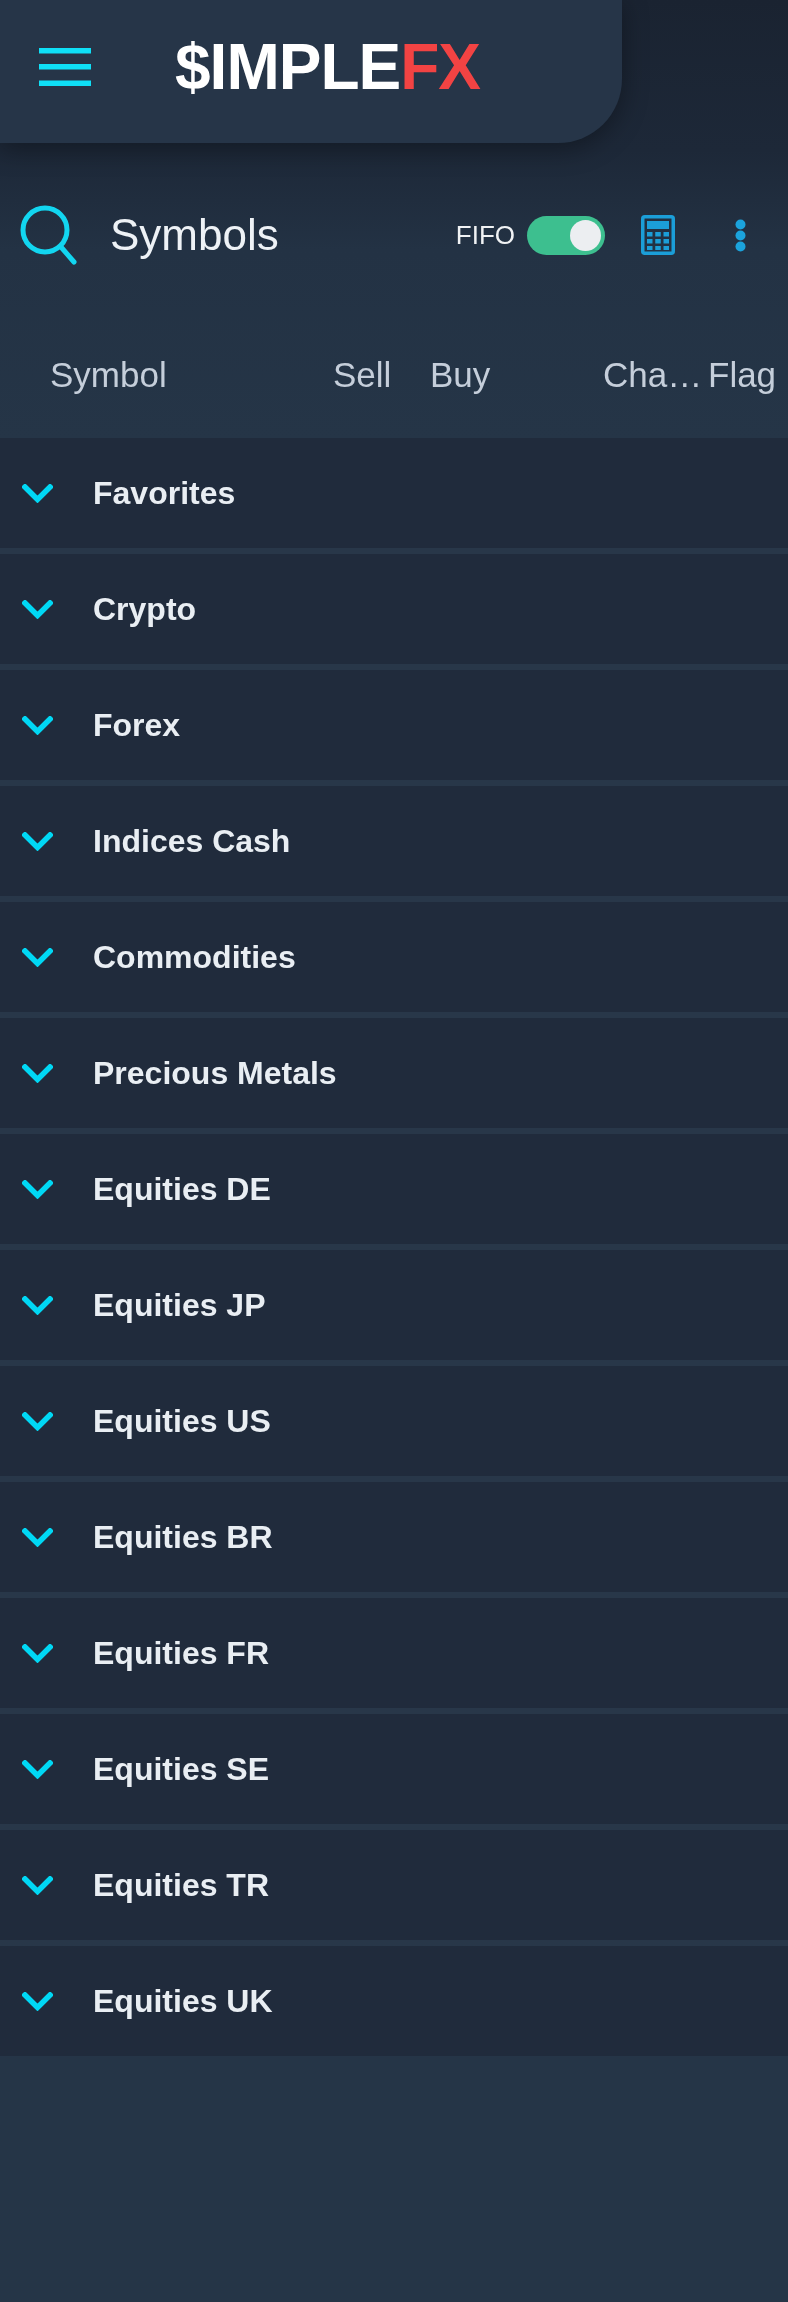 Image resolution: width=788 pixels, height=2302 pixels. I want to click on category-row: Equities FR, so click(394, 1653).